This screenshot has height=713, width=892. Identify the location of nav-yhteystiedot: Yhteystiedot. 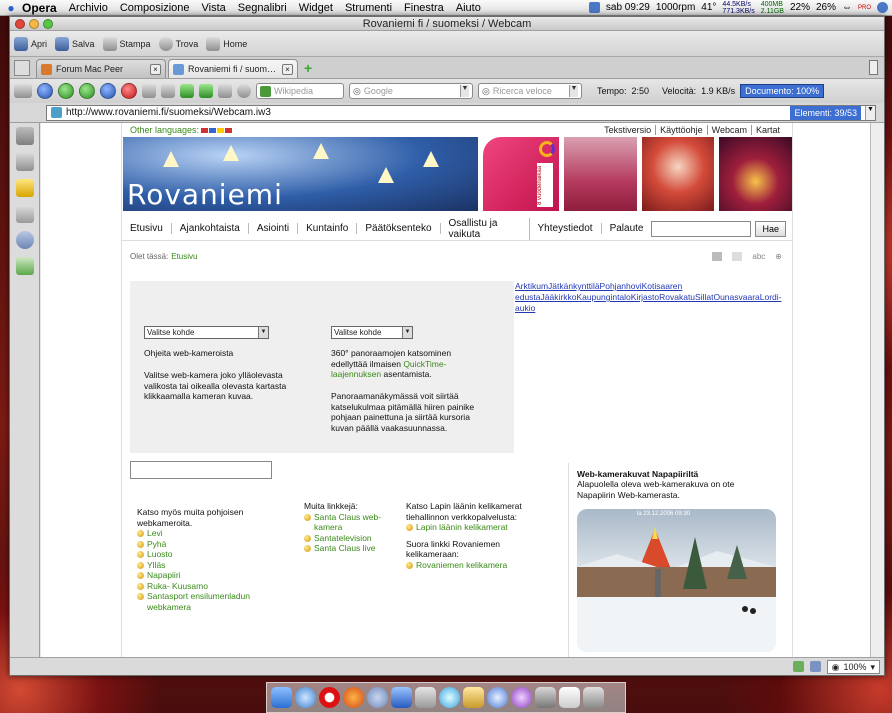
(566, 228).